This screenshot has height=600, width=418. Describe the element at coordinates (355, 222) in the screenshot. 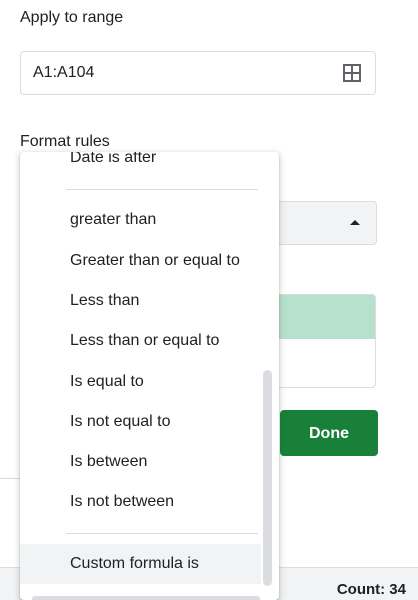

I see `caret-up-icon` at that location.